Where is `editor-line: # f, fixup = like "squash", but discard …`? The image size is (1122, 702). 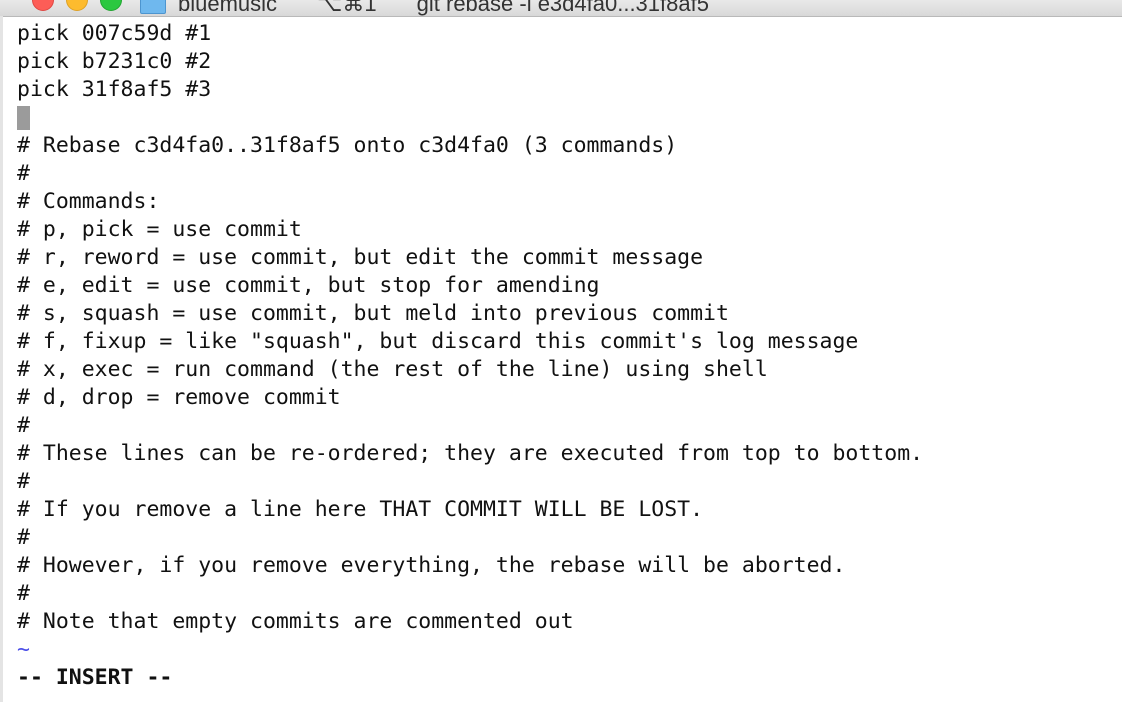 editor-line: # f, fixup = like "squash", but discard … is located at coordinates (438, 341).